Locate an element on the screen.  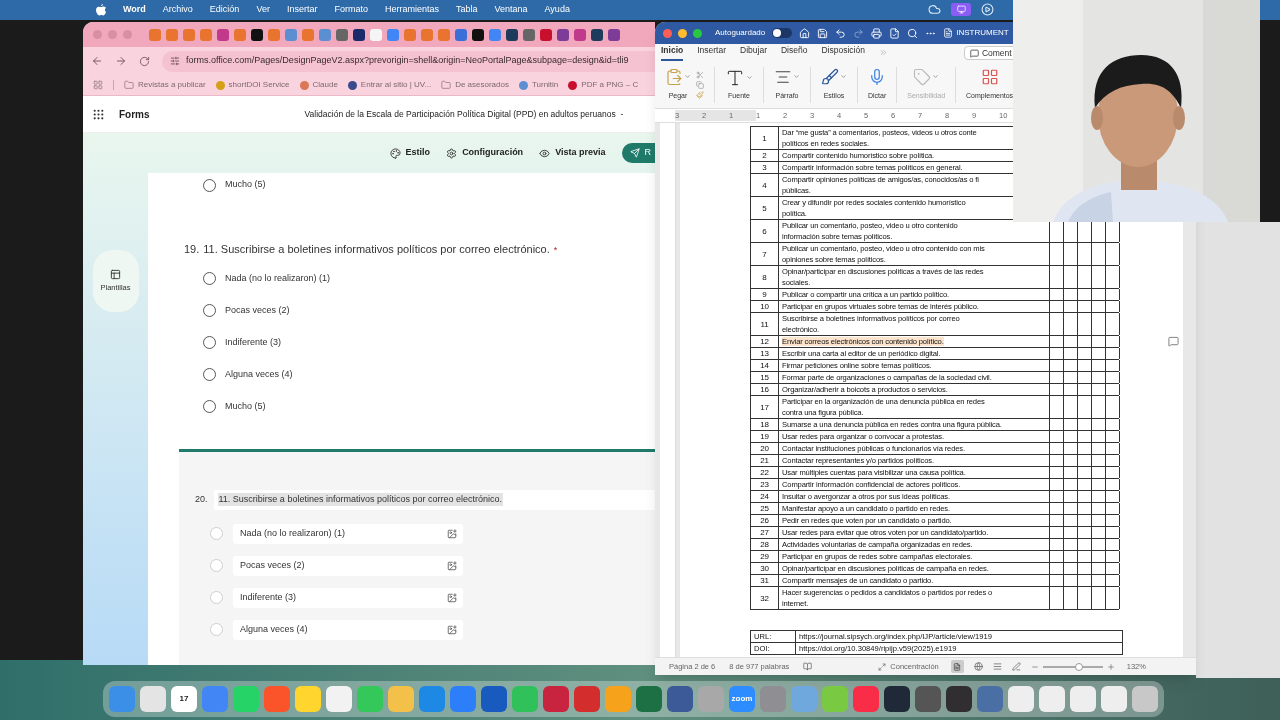
option-label: Indiferente (3) is located at coordinates (253, 342).